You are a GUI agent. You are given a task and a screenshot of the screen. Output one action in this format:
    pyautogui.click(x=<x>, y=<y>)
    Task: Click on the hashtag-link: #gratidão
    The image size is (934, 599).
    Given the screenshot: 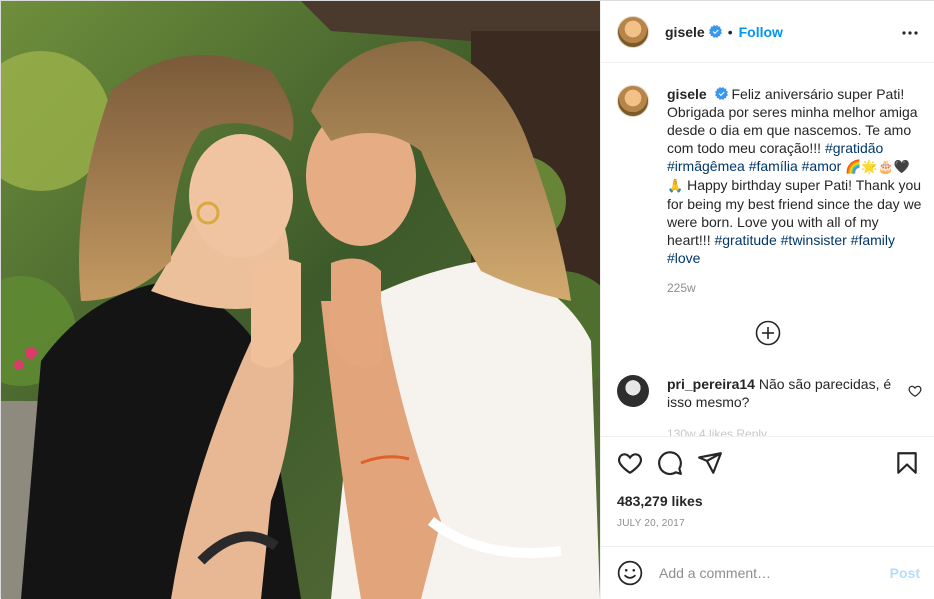 What is the action you would take?
    pyautogui.click(x=854, y=148)
    